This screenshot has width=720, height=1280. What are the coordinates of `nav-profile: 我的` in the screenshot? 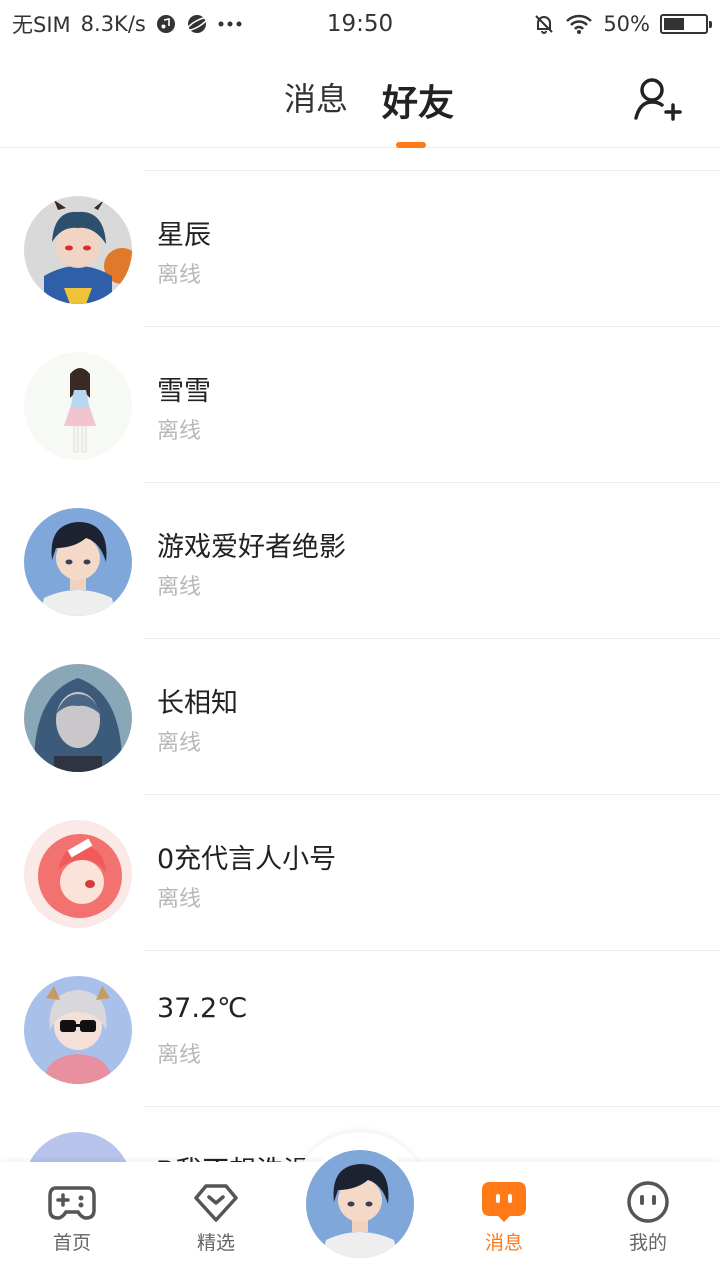 It's located at (648, 1217).